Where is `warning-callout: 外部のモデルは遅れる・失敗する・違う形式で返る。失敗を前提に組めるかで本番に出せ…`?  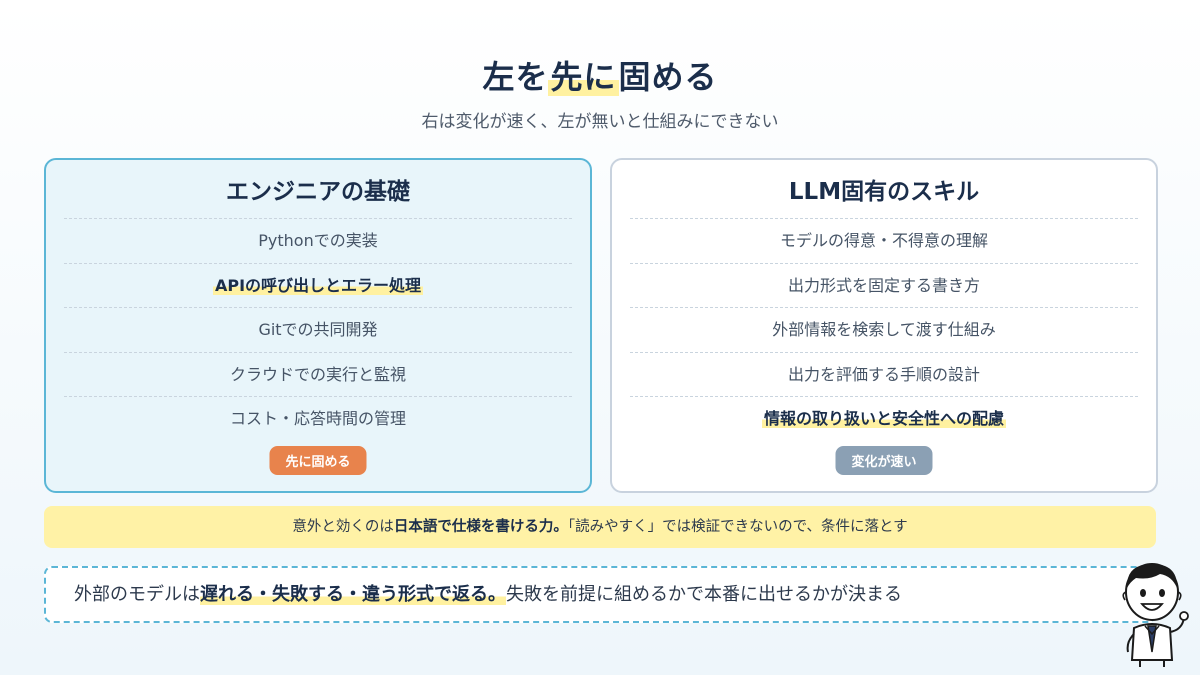
warning-callout: 外部のモデルは遅れる・失敗する・違う形式で返る。失敗を前提に組めるかで本番に出せ… is located at coordinates (600, 594).